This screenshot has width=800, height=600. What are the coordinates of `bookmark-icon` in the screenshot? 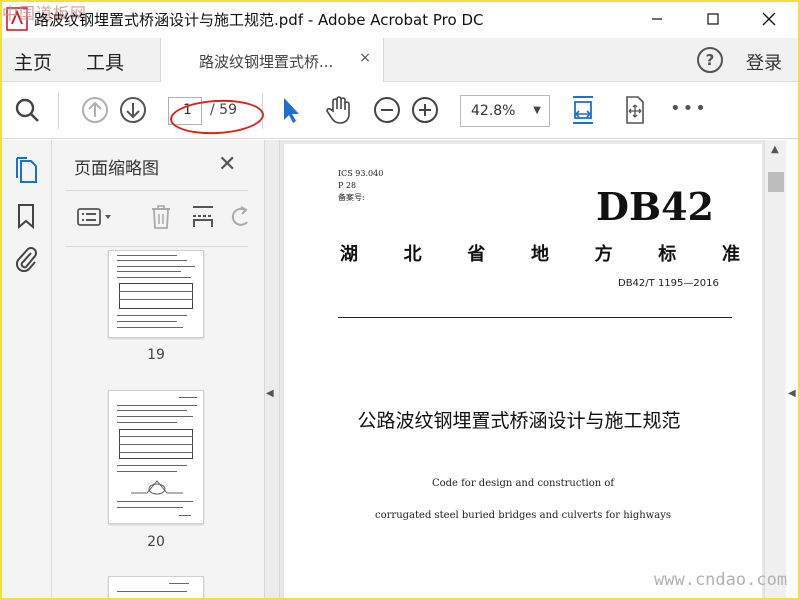 It's located at (26, 216).